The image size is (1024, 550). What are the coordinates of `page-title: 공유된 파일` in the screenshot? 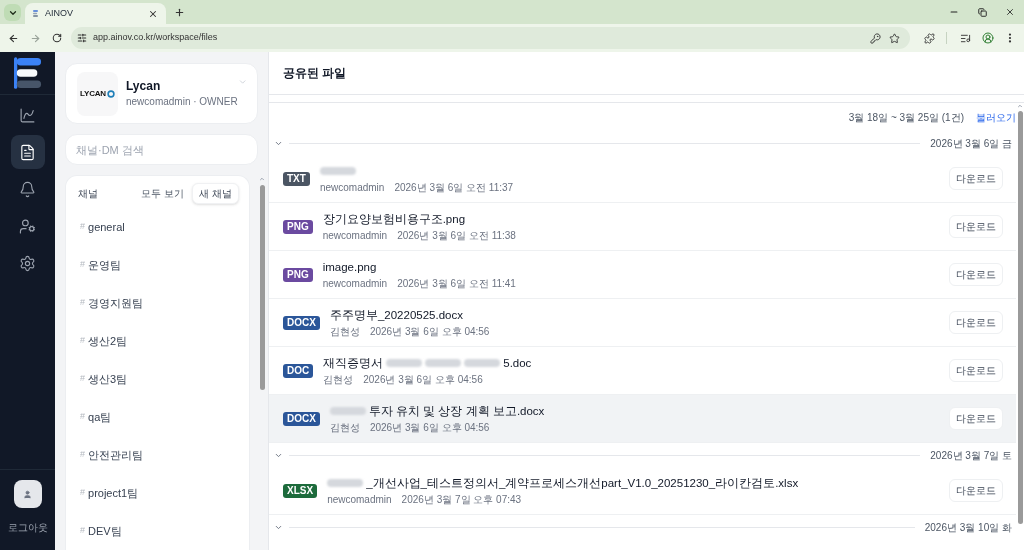 It's located at (315, 73).